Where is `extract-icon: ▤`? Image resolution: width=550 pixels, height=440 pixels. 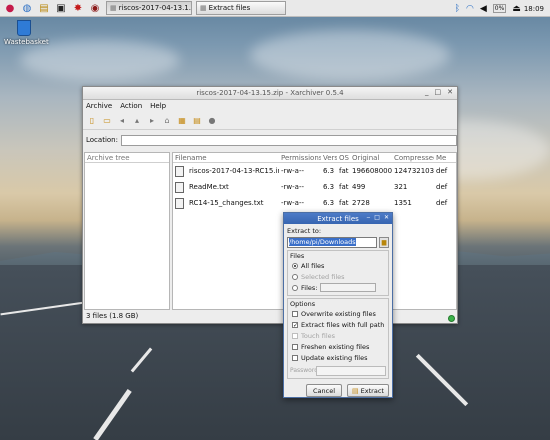 extract-icon: ▤ is located at coordinates (197, 121).